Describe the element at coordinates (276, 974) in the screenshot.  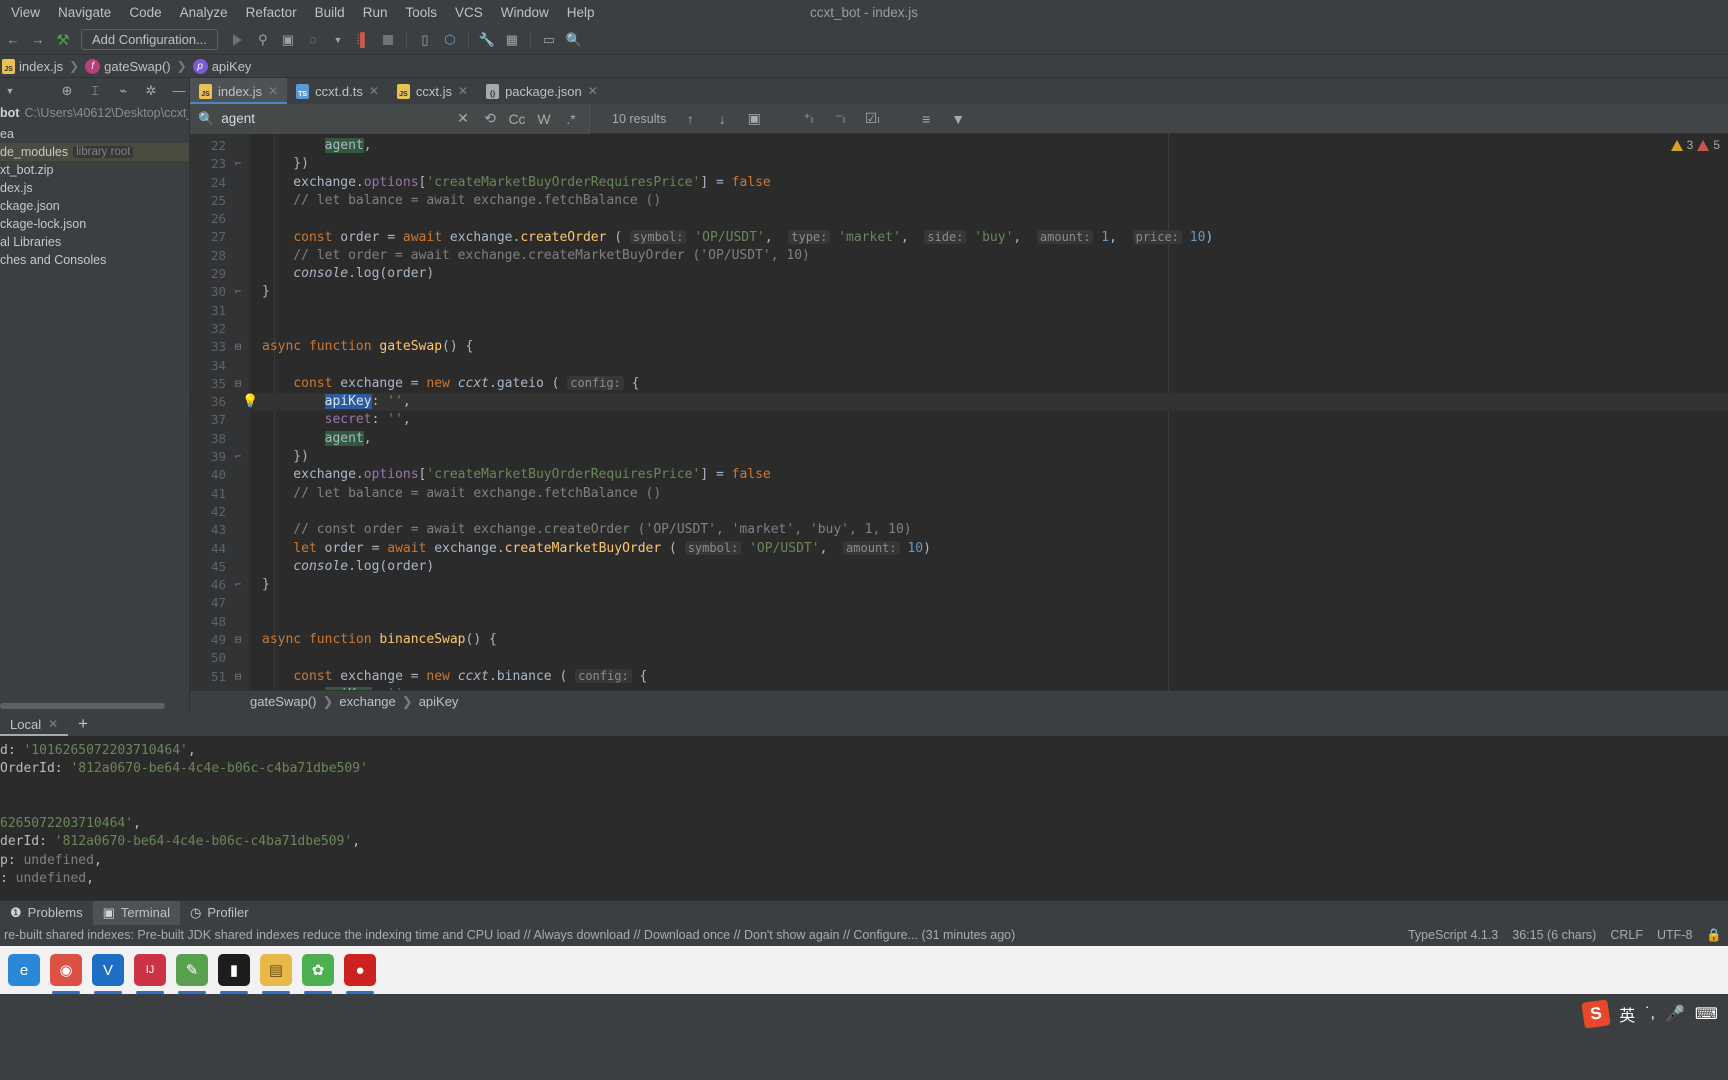
I see `explorer-icon: ▤` at that location.